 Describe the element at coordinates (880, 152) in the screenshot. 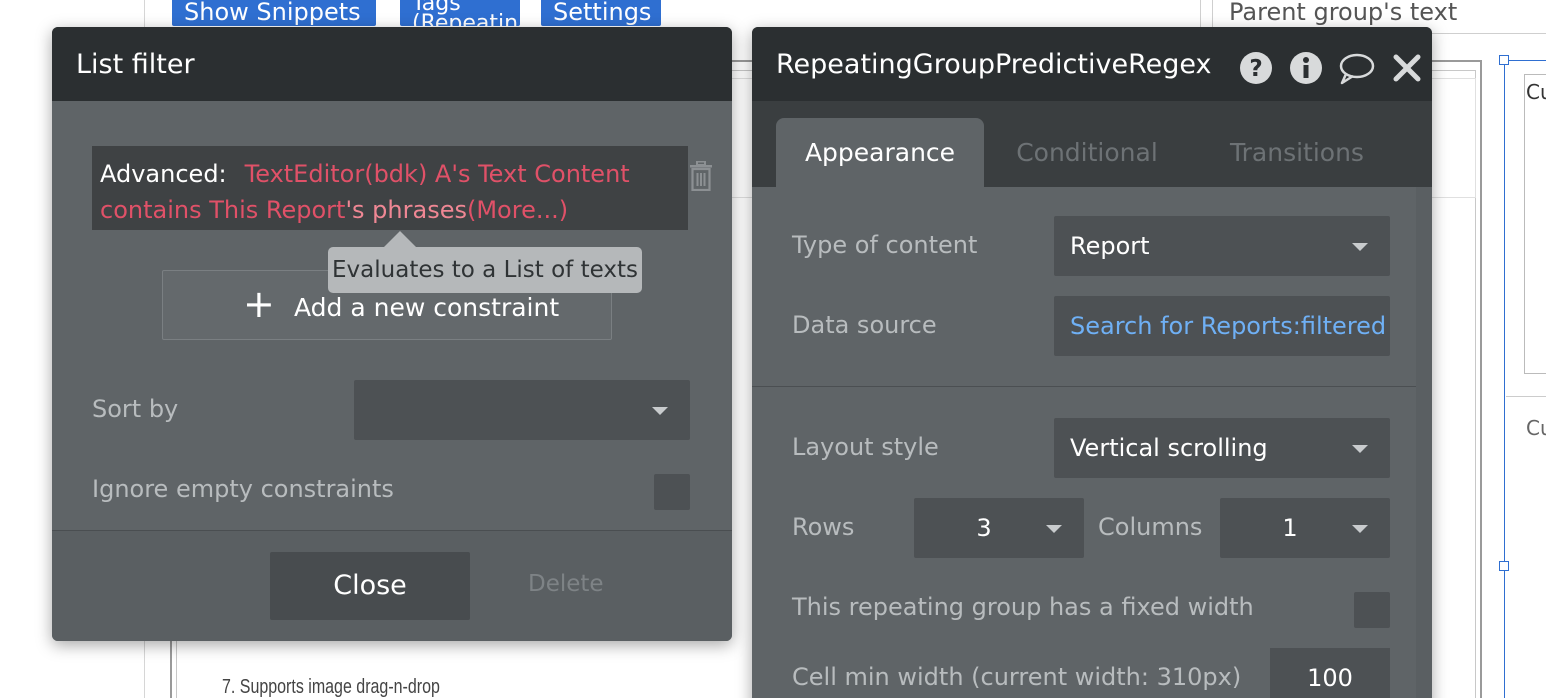

I see `tab-appearance: Appearance` at that location.